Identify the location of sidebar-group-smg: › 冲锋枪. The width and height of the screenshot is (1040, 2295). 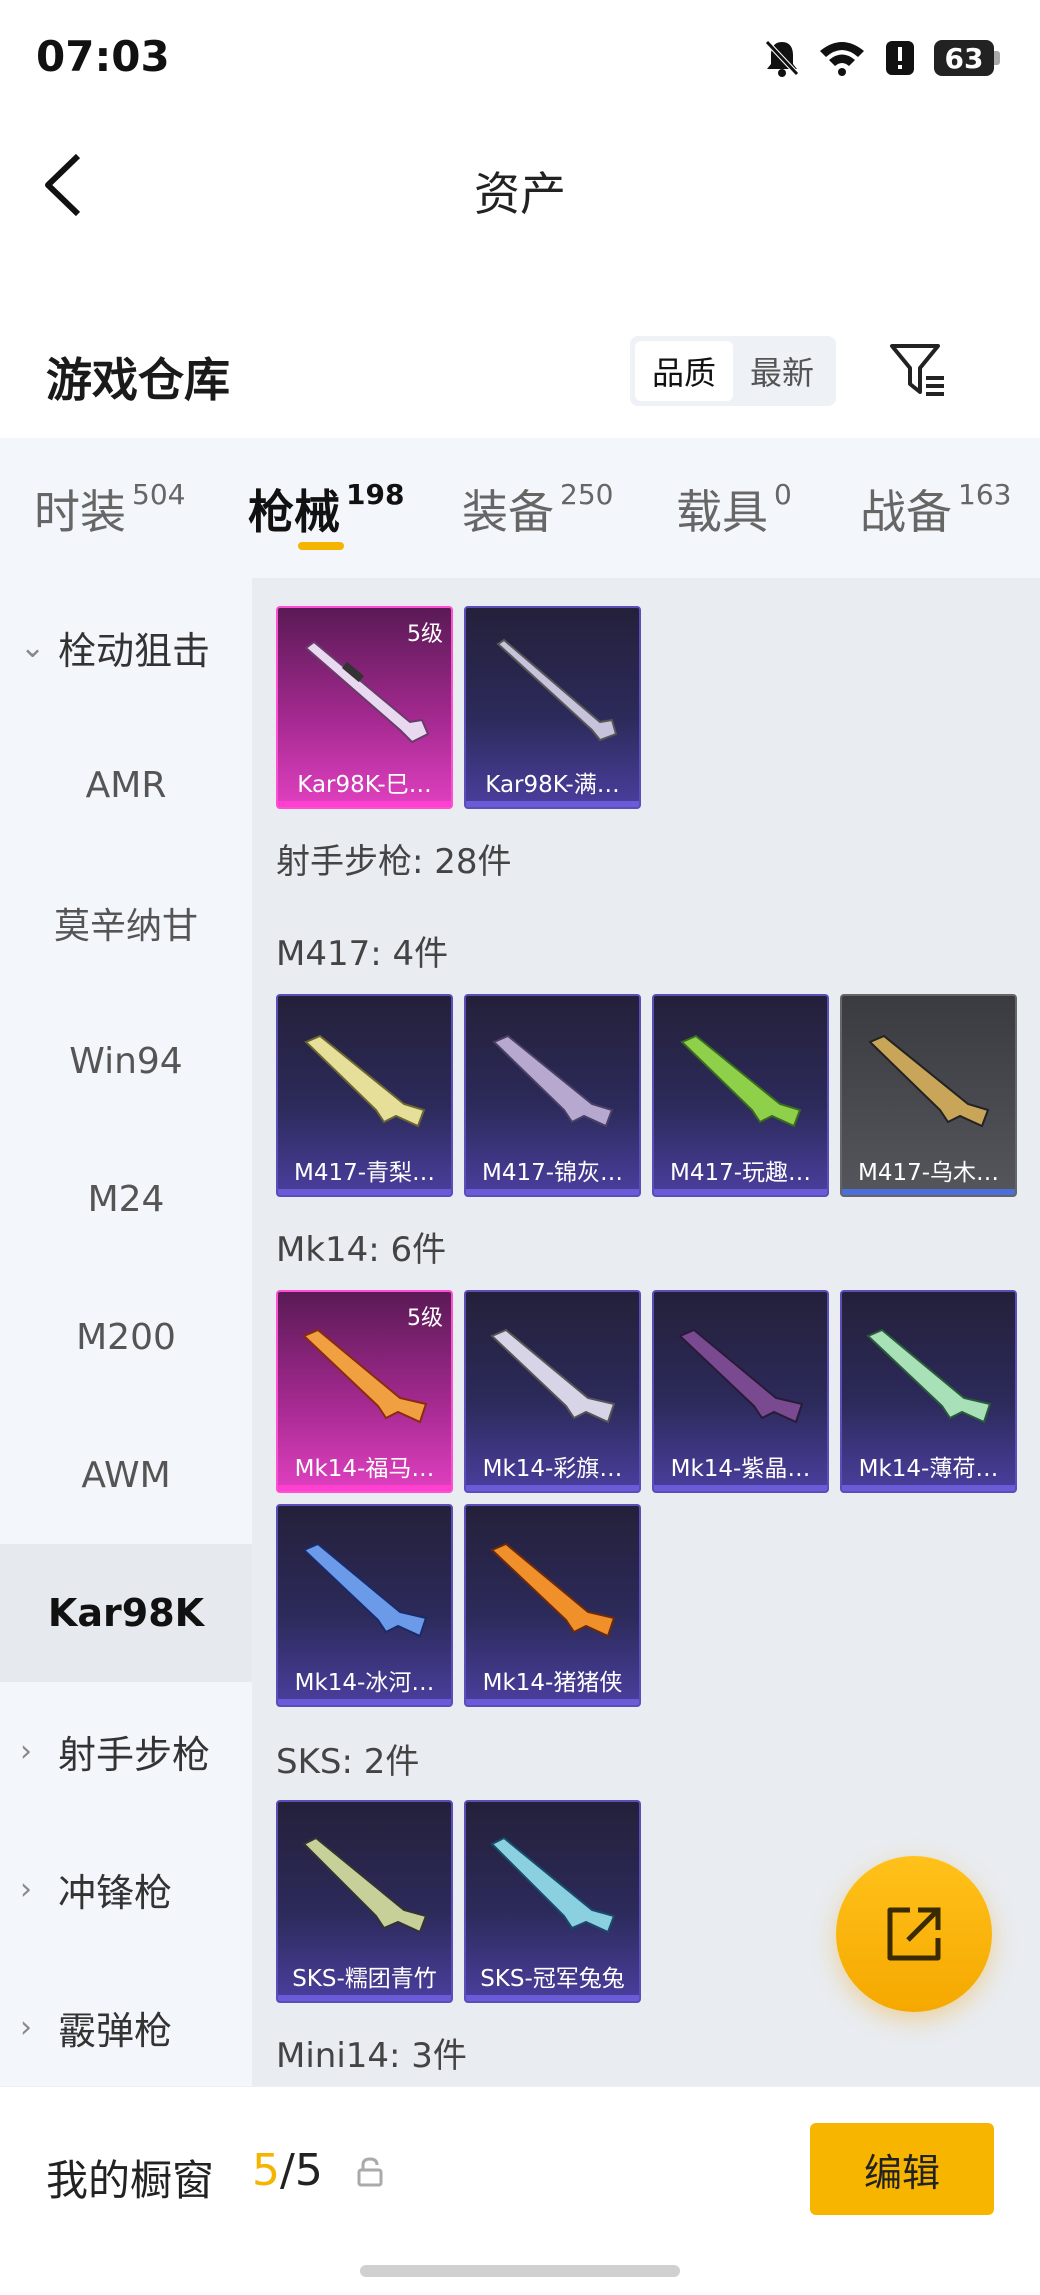
(126, 1889).